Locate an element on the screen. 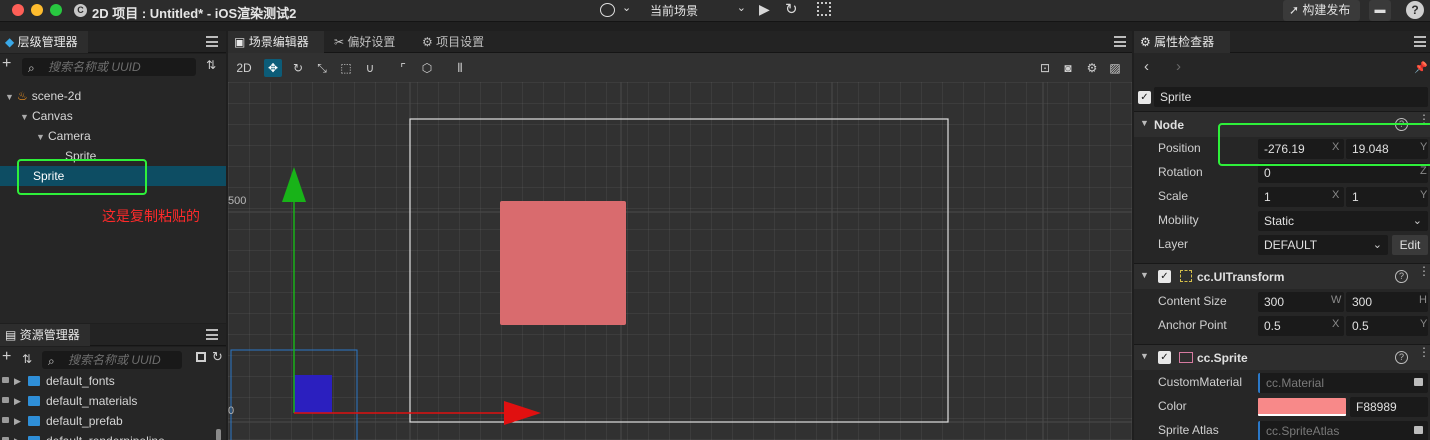 The image size is (1430, 440). close-window-button is located at coordinates (18, 10).